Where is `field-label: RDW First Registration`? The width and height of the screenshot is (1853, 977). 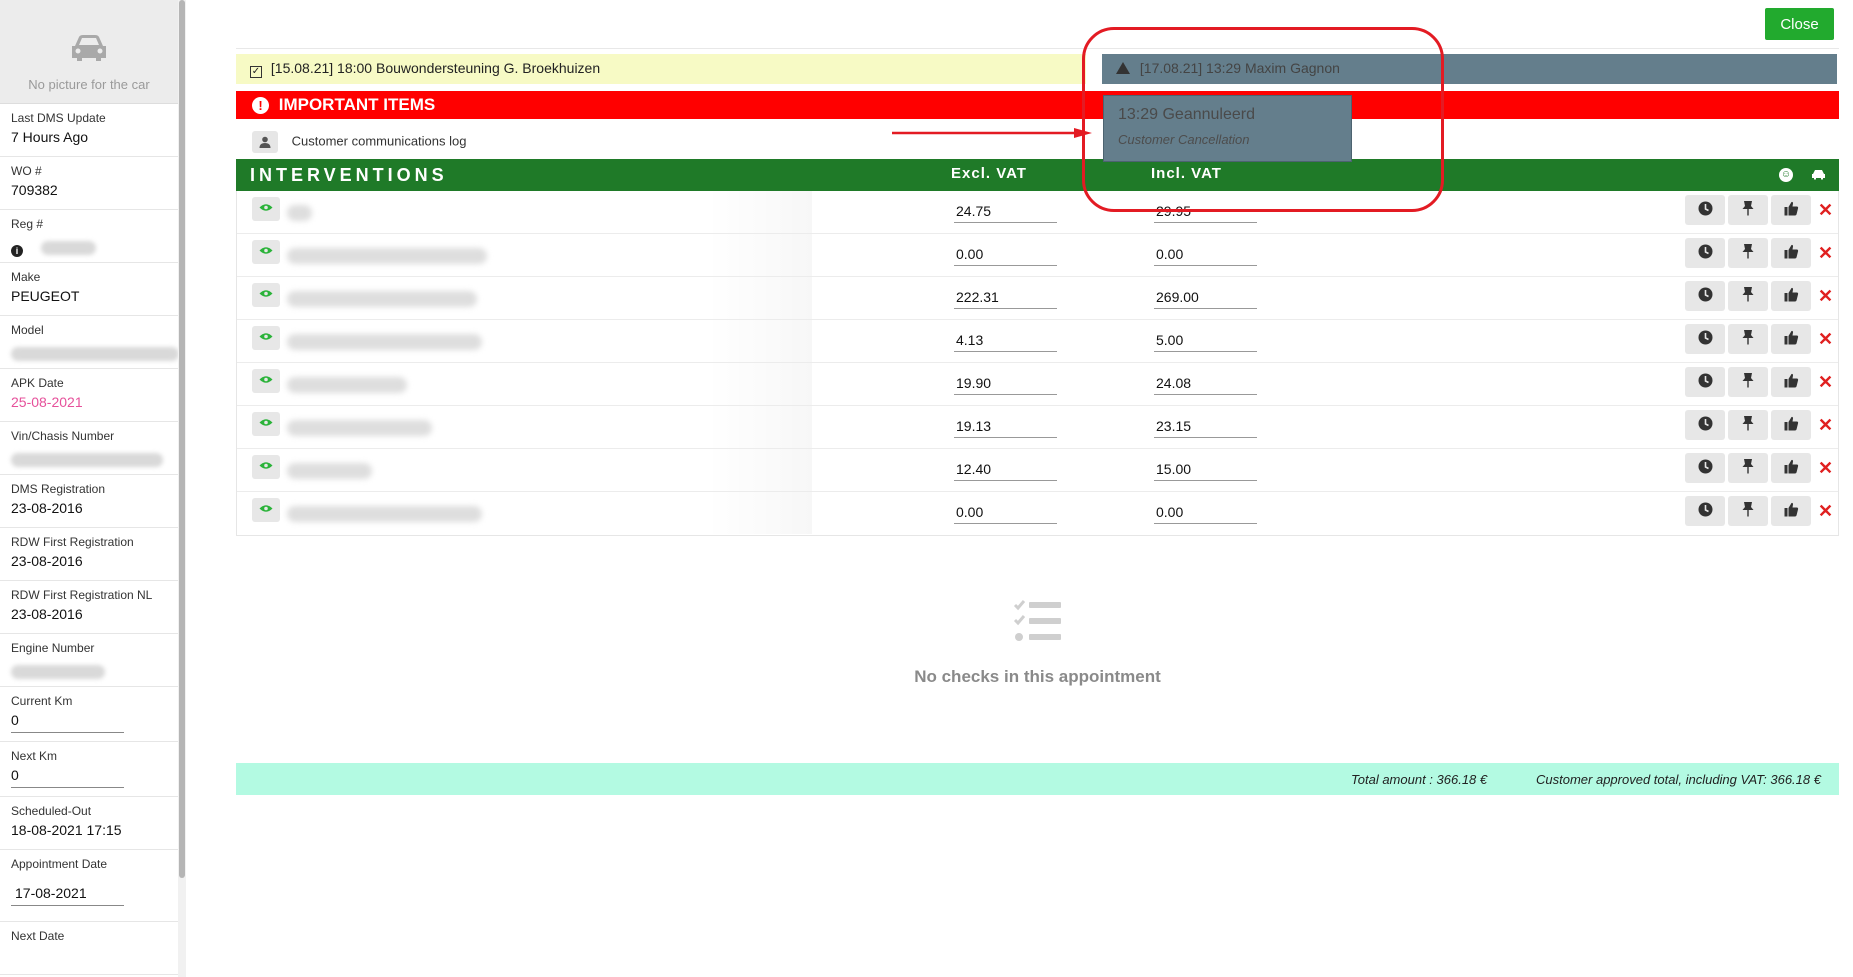 field-label: RDW First Registration is located at coordinates (72, 542).